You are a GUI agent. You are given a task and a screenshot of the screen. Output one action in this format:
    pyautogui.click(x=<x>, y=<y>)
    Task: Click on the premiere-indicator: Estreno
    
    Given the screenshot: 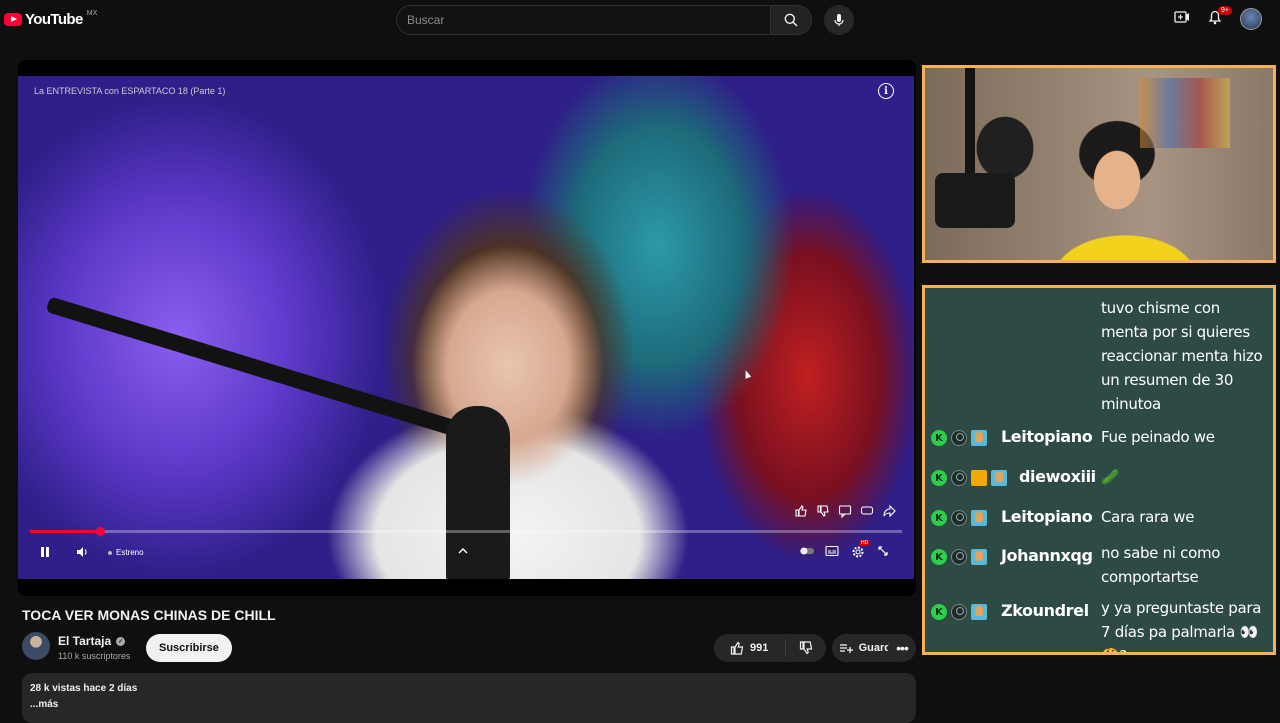 What is the action you would take?
    pyautogui.click(x=126, y=552)
    